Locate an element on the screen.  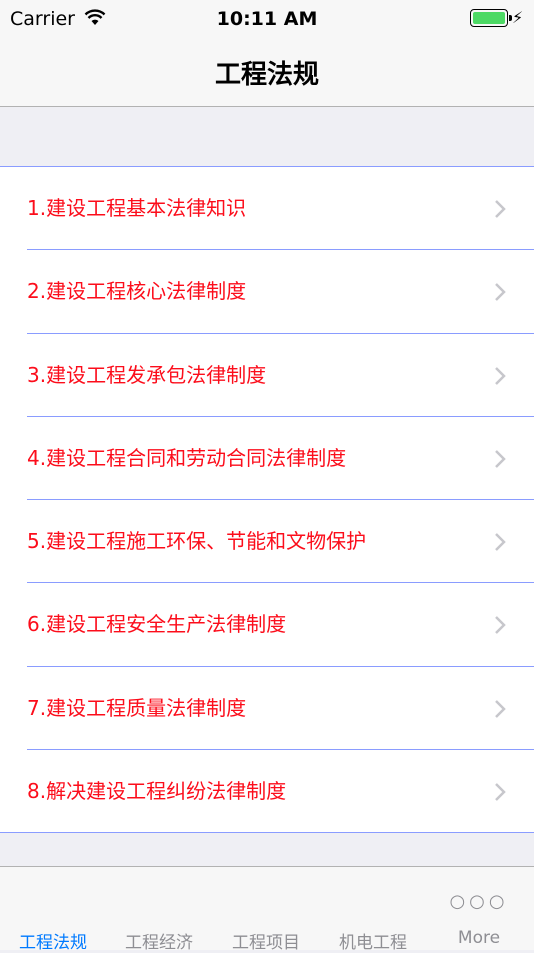
tab-engineering-project: 工程项目 is located at coordinates (266, 910).